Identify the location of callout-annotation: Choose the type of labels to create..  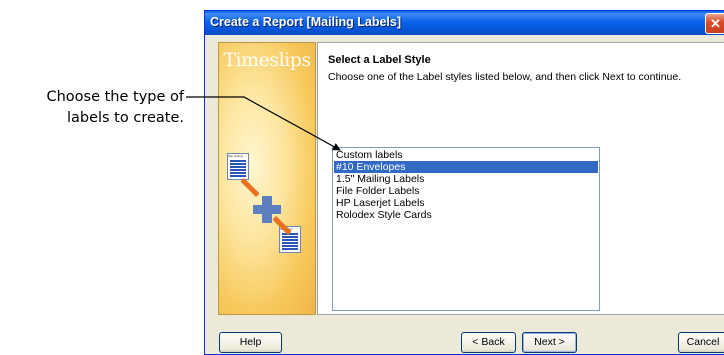
(92, 108).